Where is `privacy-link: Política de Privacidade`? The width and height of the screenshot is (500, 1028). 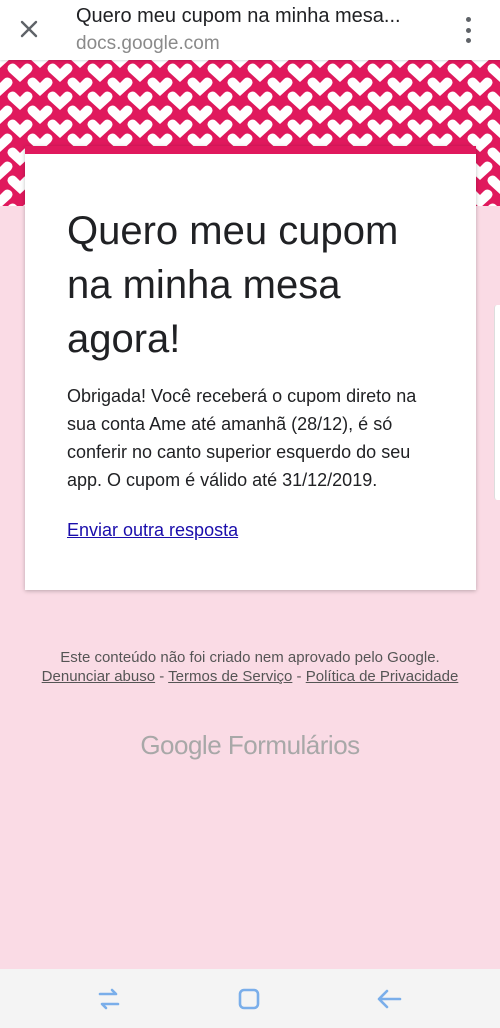
privacy-link: Política de Privacidade is located at coordinates (382, 676).